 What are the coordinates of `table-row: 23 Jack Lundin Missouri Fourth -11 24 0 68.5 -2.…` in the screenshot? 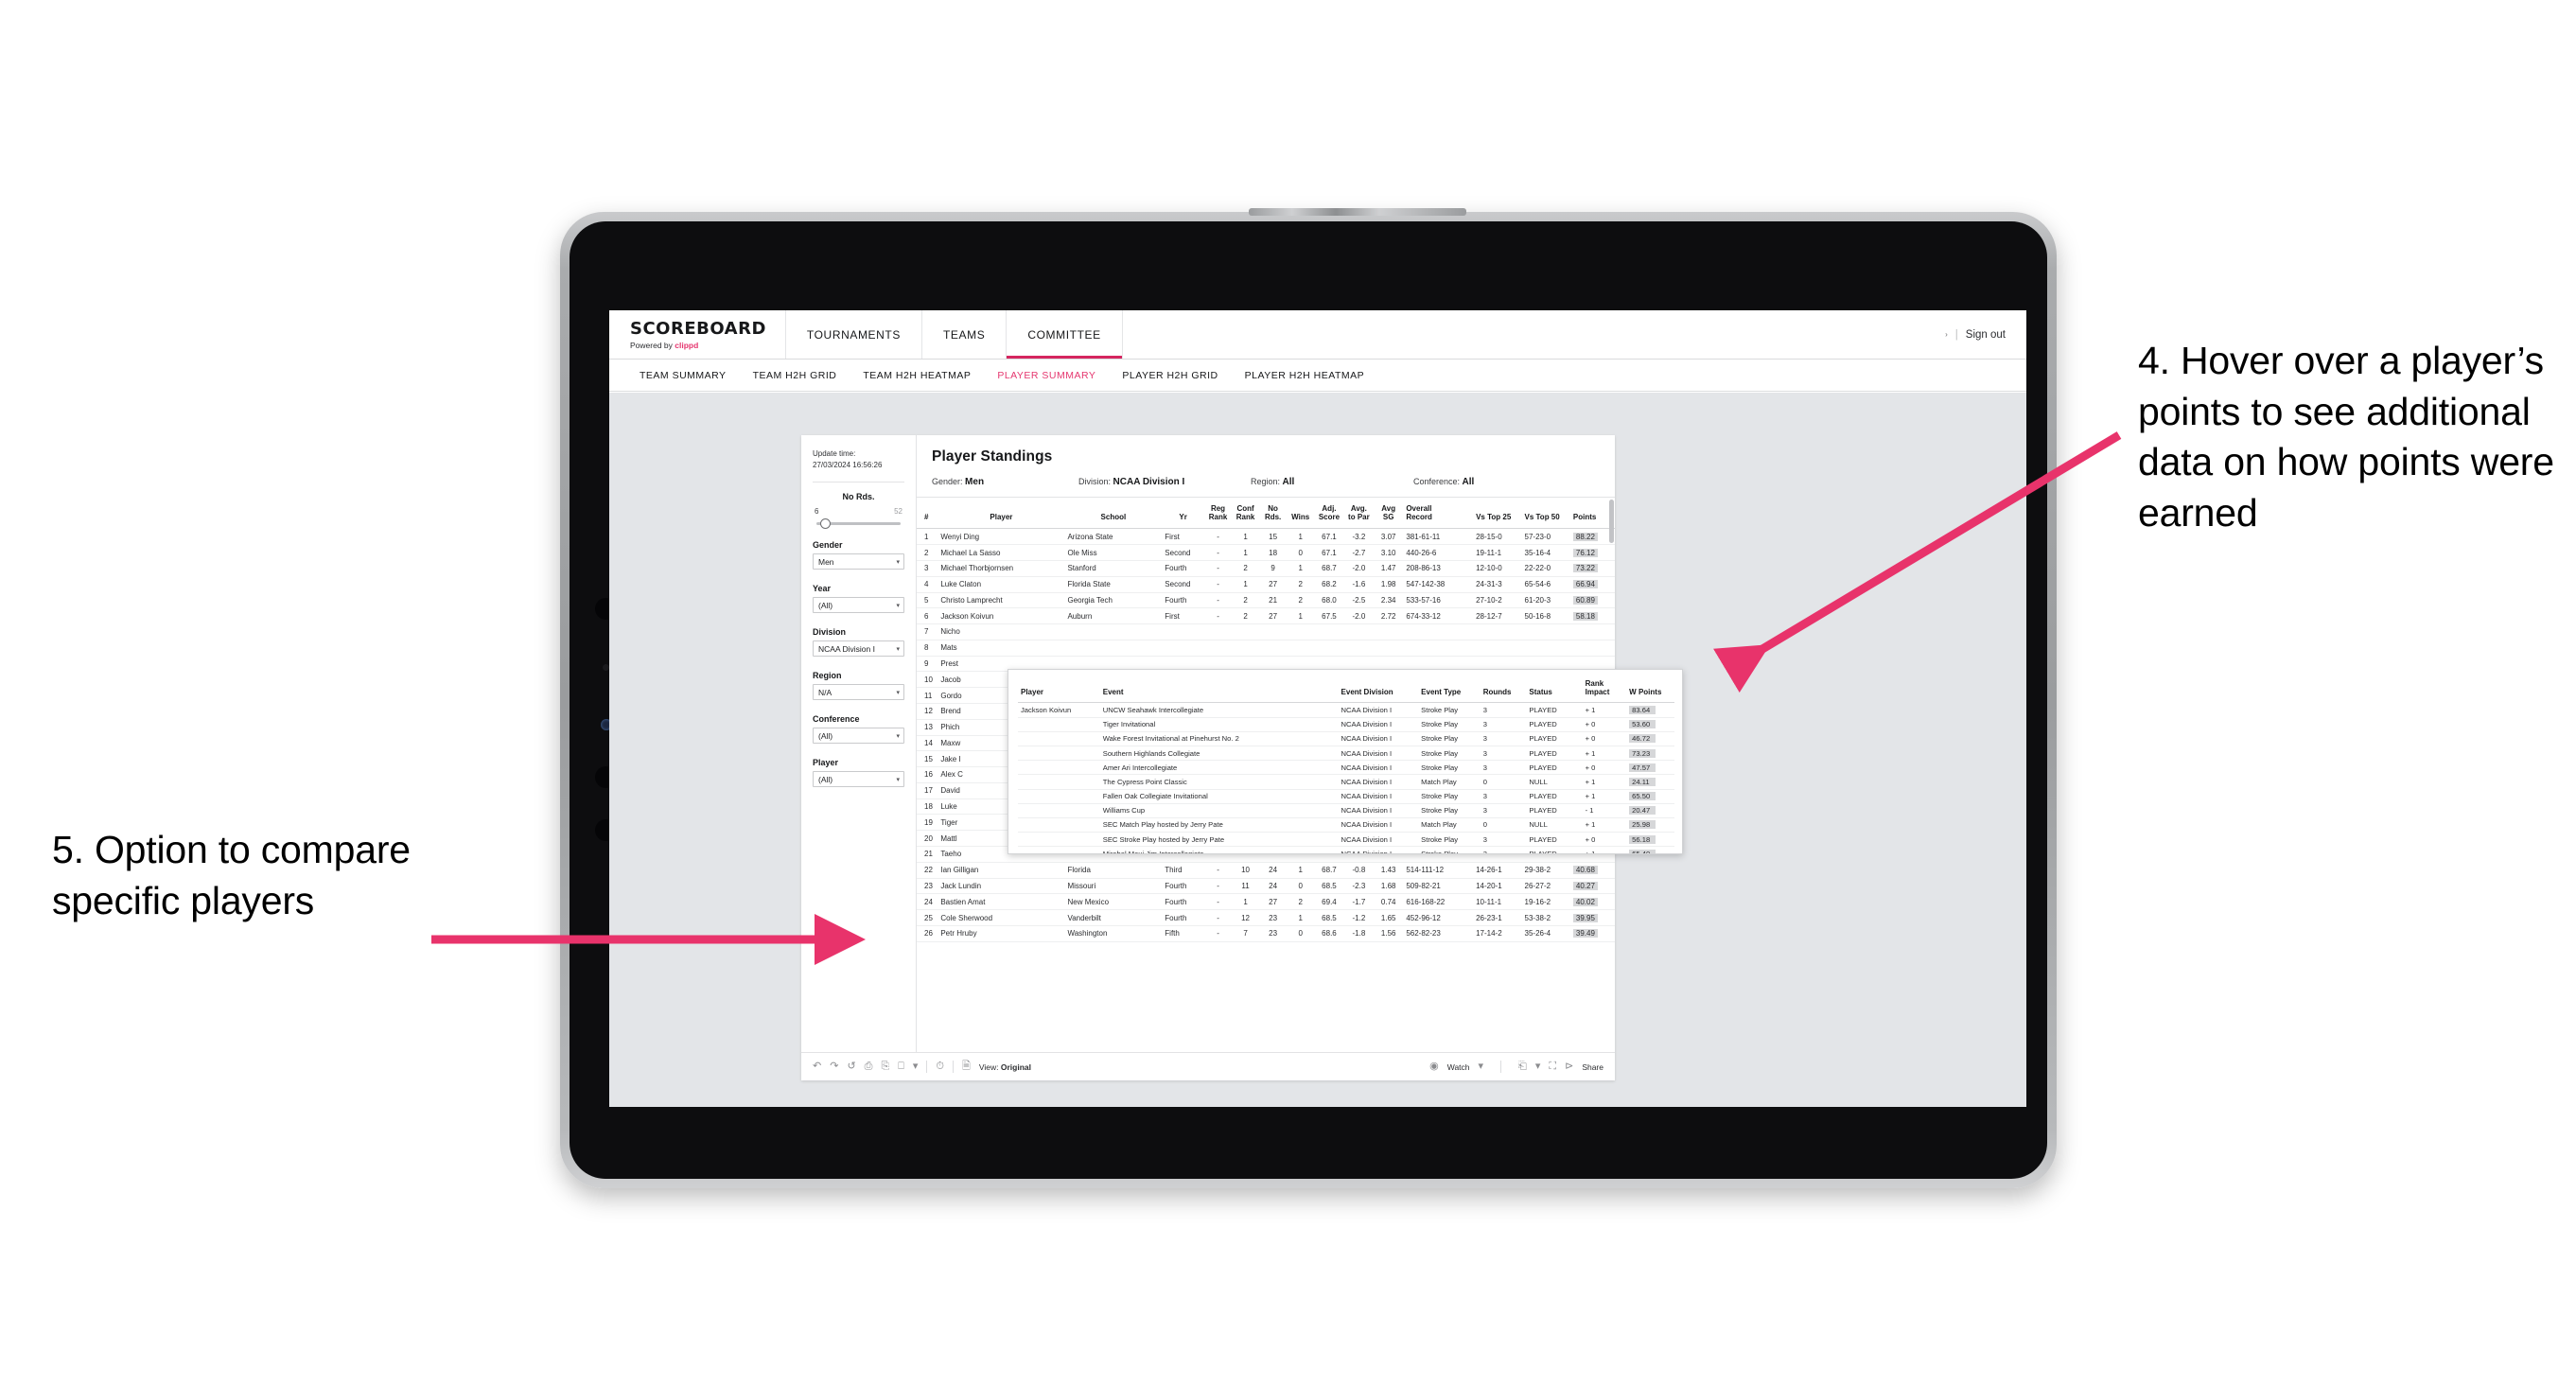 It's located at (1266, 886).